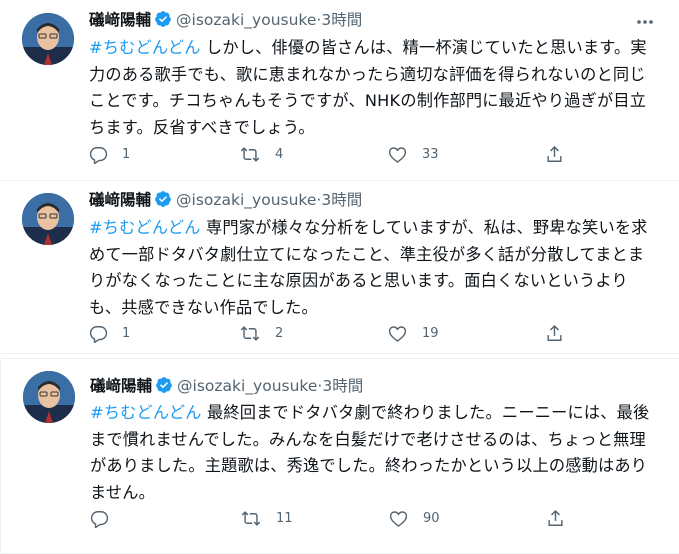 The width and height of the screenshot is (679, 554). Describe the element at coordinates (279, 154) in the screenshot. I see `retweet-count: 4` at that location.